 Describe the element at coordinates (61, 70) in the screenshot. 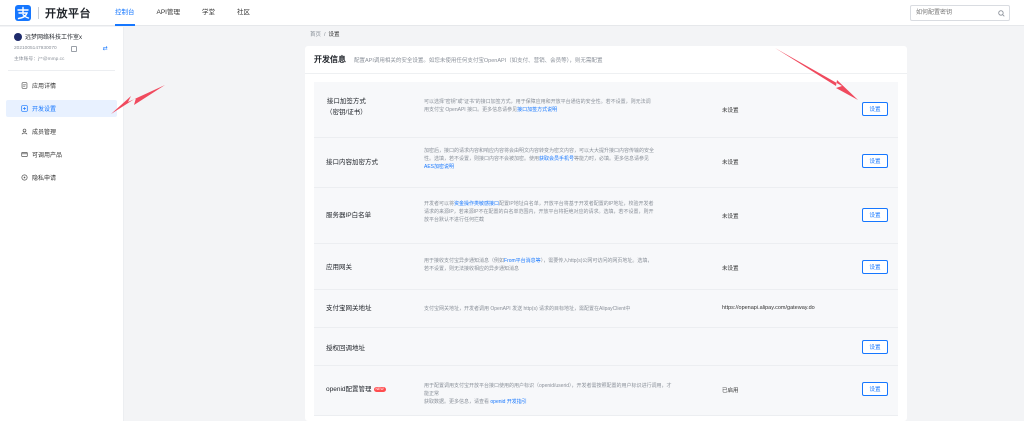

I see `sidebar-divider` at that location.